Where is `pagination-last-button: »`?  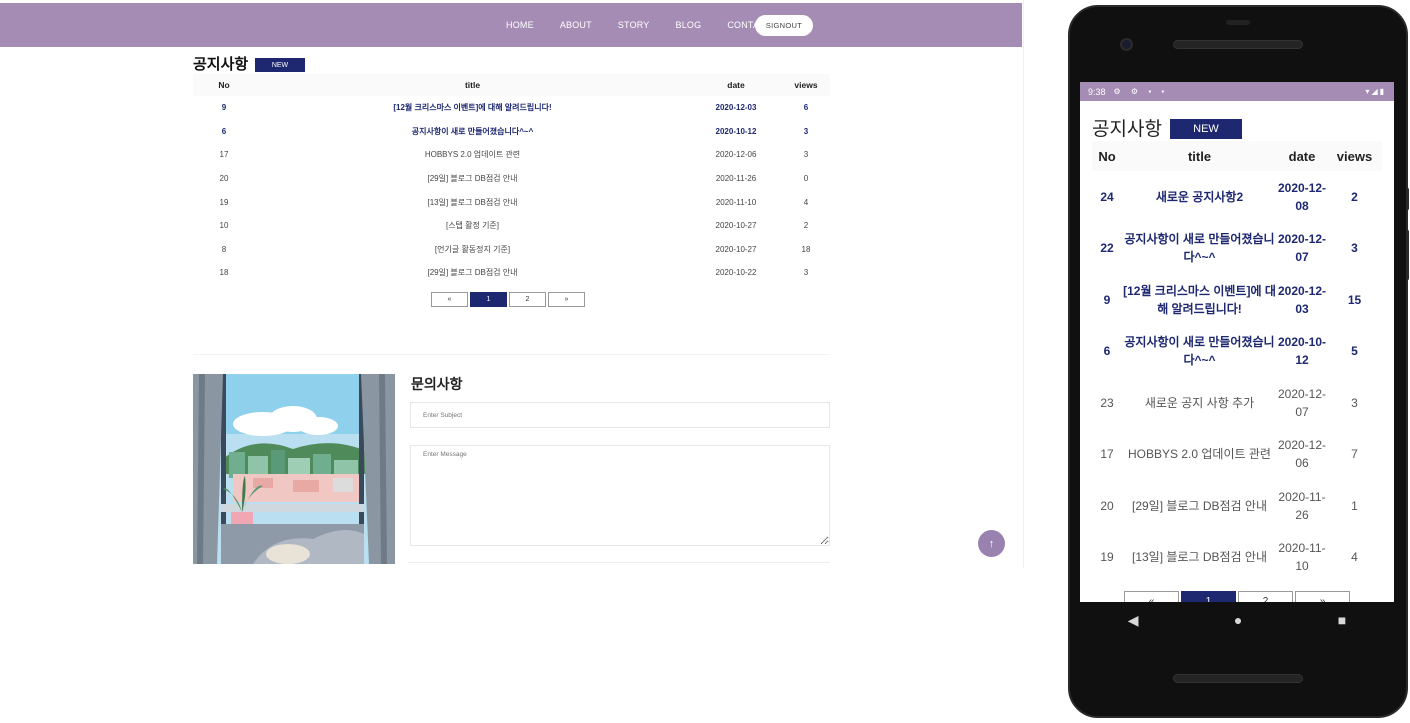
pagination-last-button: » is located at coordinates (566, 299).